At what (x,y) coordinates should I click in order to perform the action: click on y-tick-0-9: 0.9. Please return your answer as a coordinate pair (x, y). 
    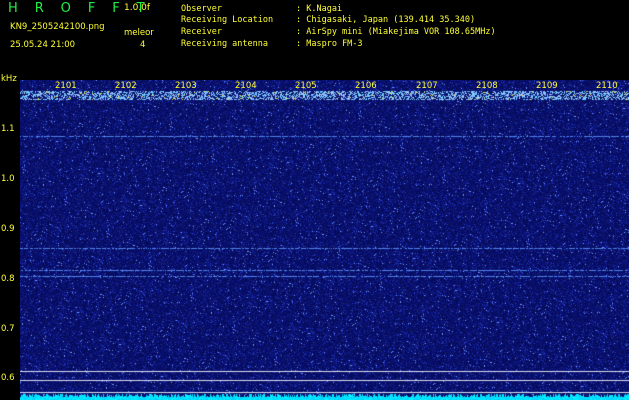
    Looking at the image, I should click on (8, 229).